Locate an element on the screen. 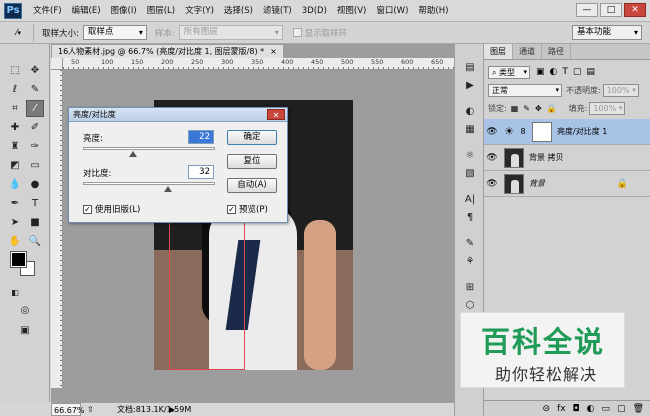 This screenshot has height=416, width=650. type-filter-icon: T is located at coordinates (565, 72).